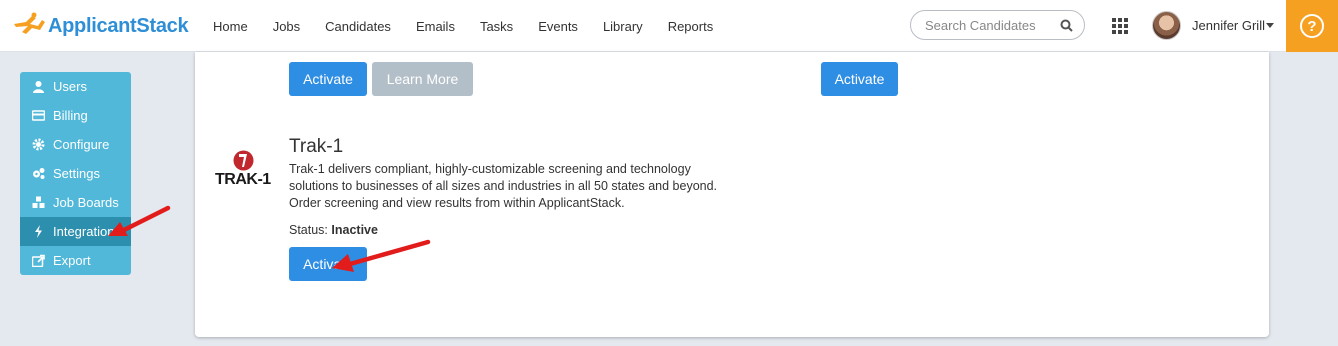  What do you see at coordinates (87, 231) in the screenshot?
I see `sidebar-item-label: Integrations` at bounding box center [87, 231].